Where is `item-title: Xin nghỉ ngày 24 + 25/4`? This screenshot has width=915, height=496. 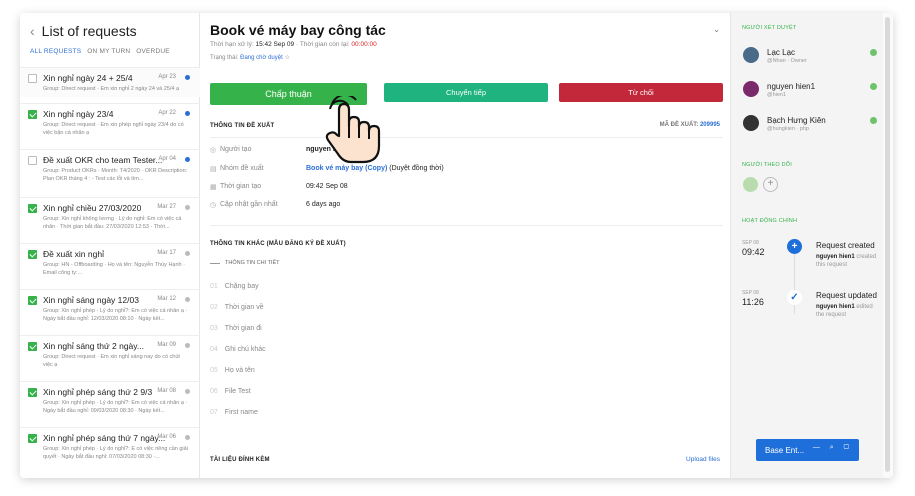 item-title: Xin nghỉ ngày 24 + 25/4 is located at coordinates (88, 78).